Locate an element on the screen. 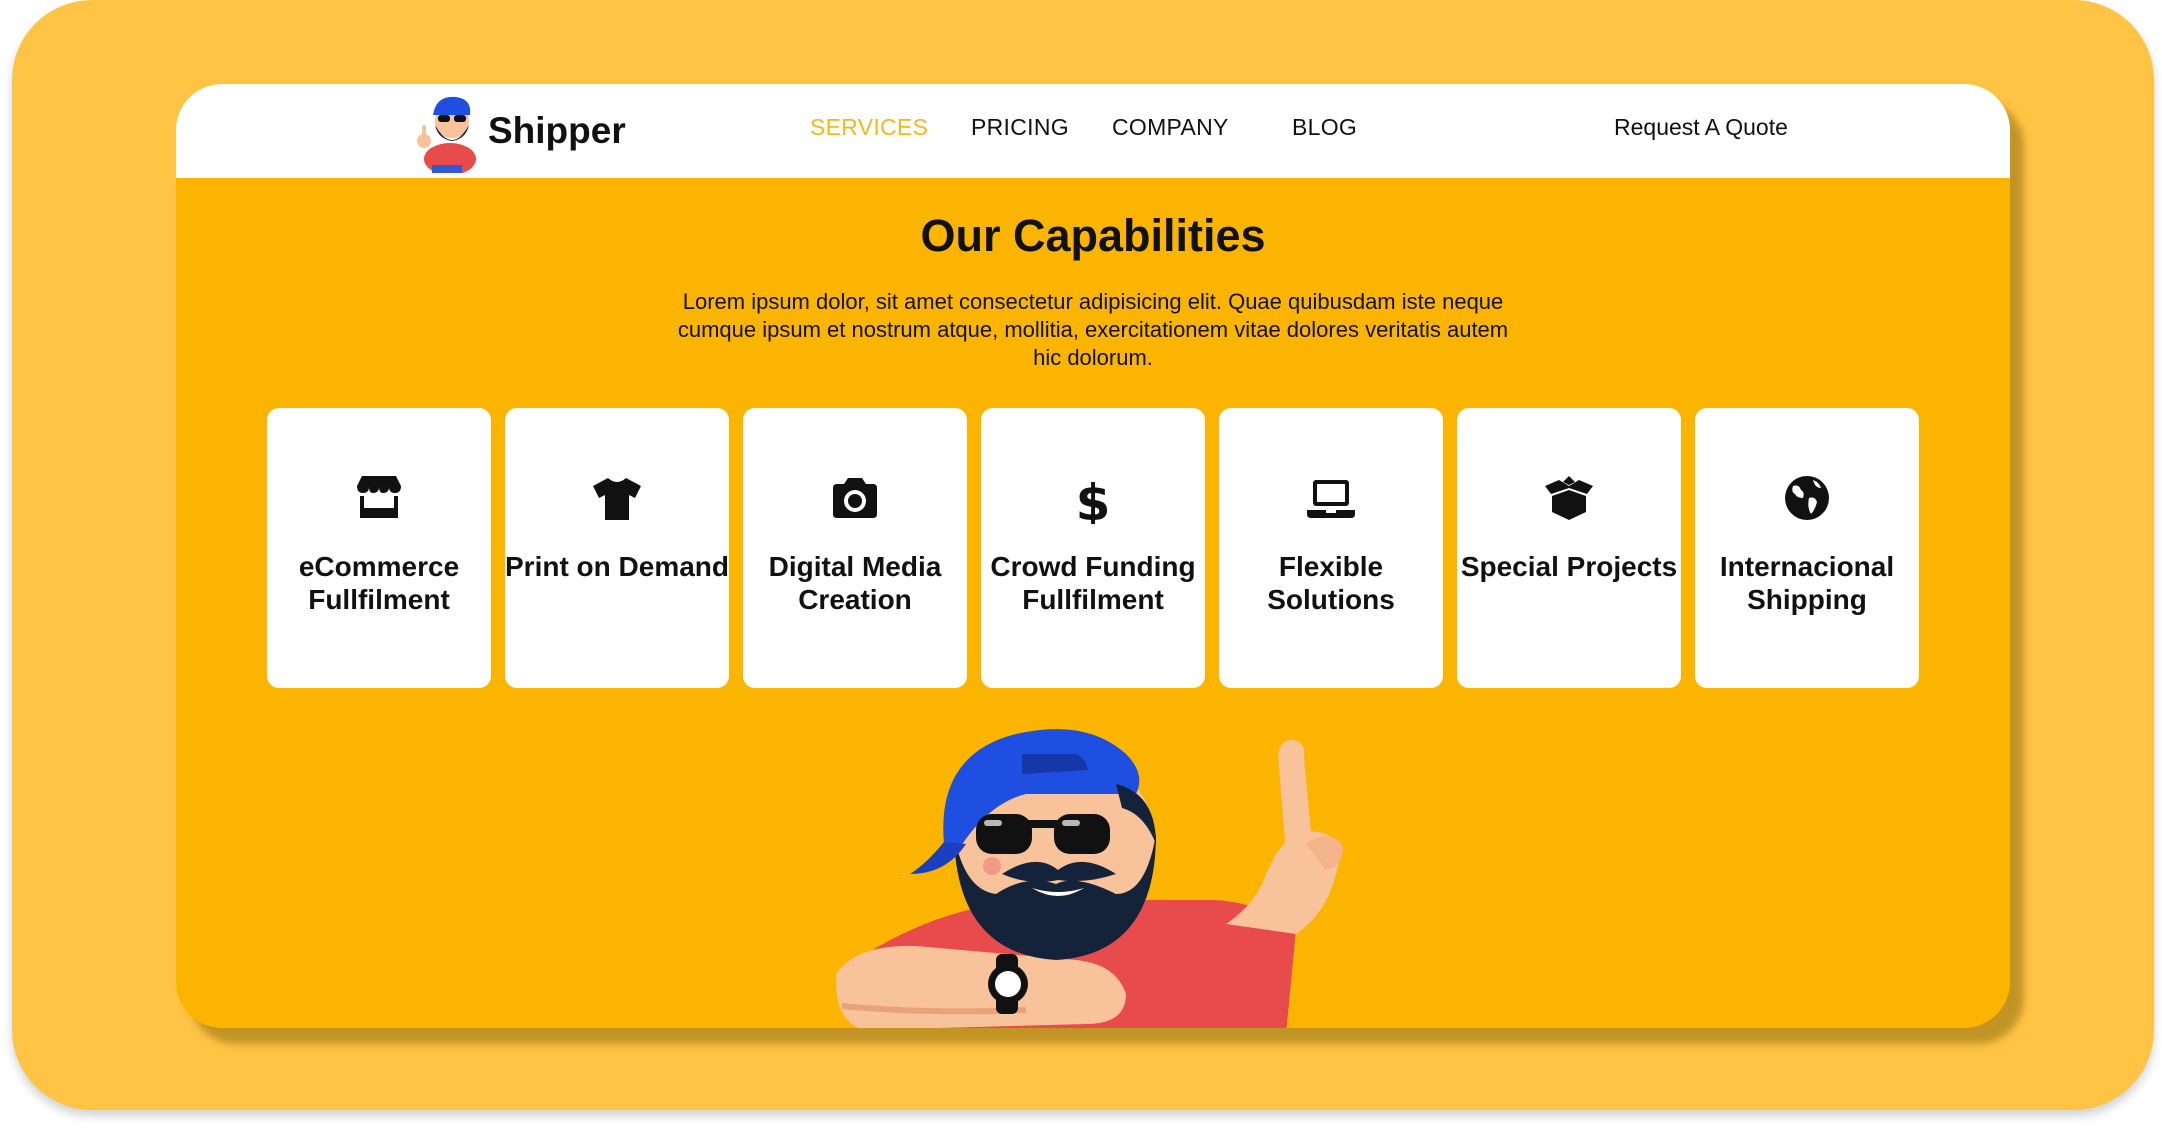 The image size is (2162, 1134). card-title: Special Projects is located at coordinates (1569, 566).